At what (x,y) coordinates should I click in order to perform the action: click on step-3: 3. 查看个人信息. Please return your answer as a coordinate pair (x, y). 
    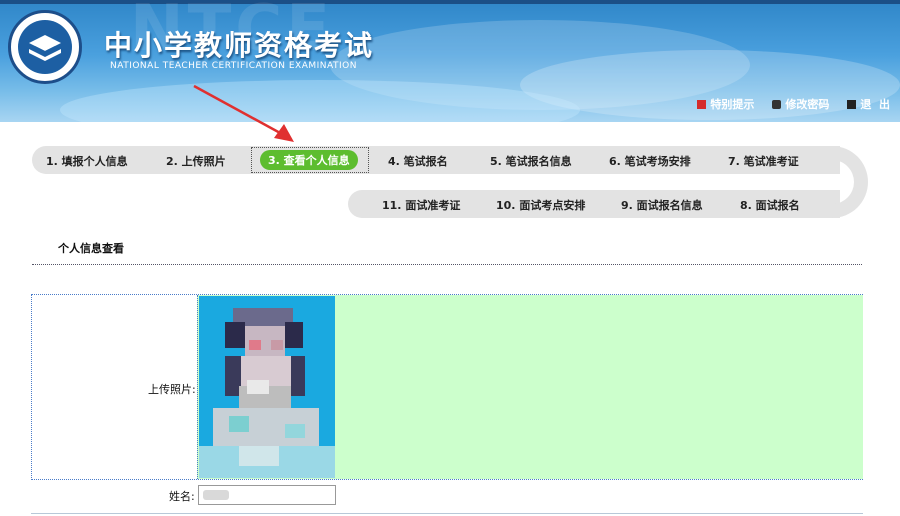
    Looking at the image, I should click on (309, 160).